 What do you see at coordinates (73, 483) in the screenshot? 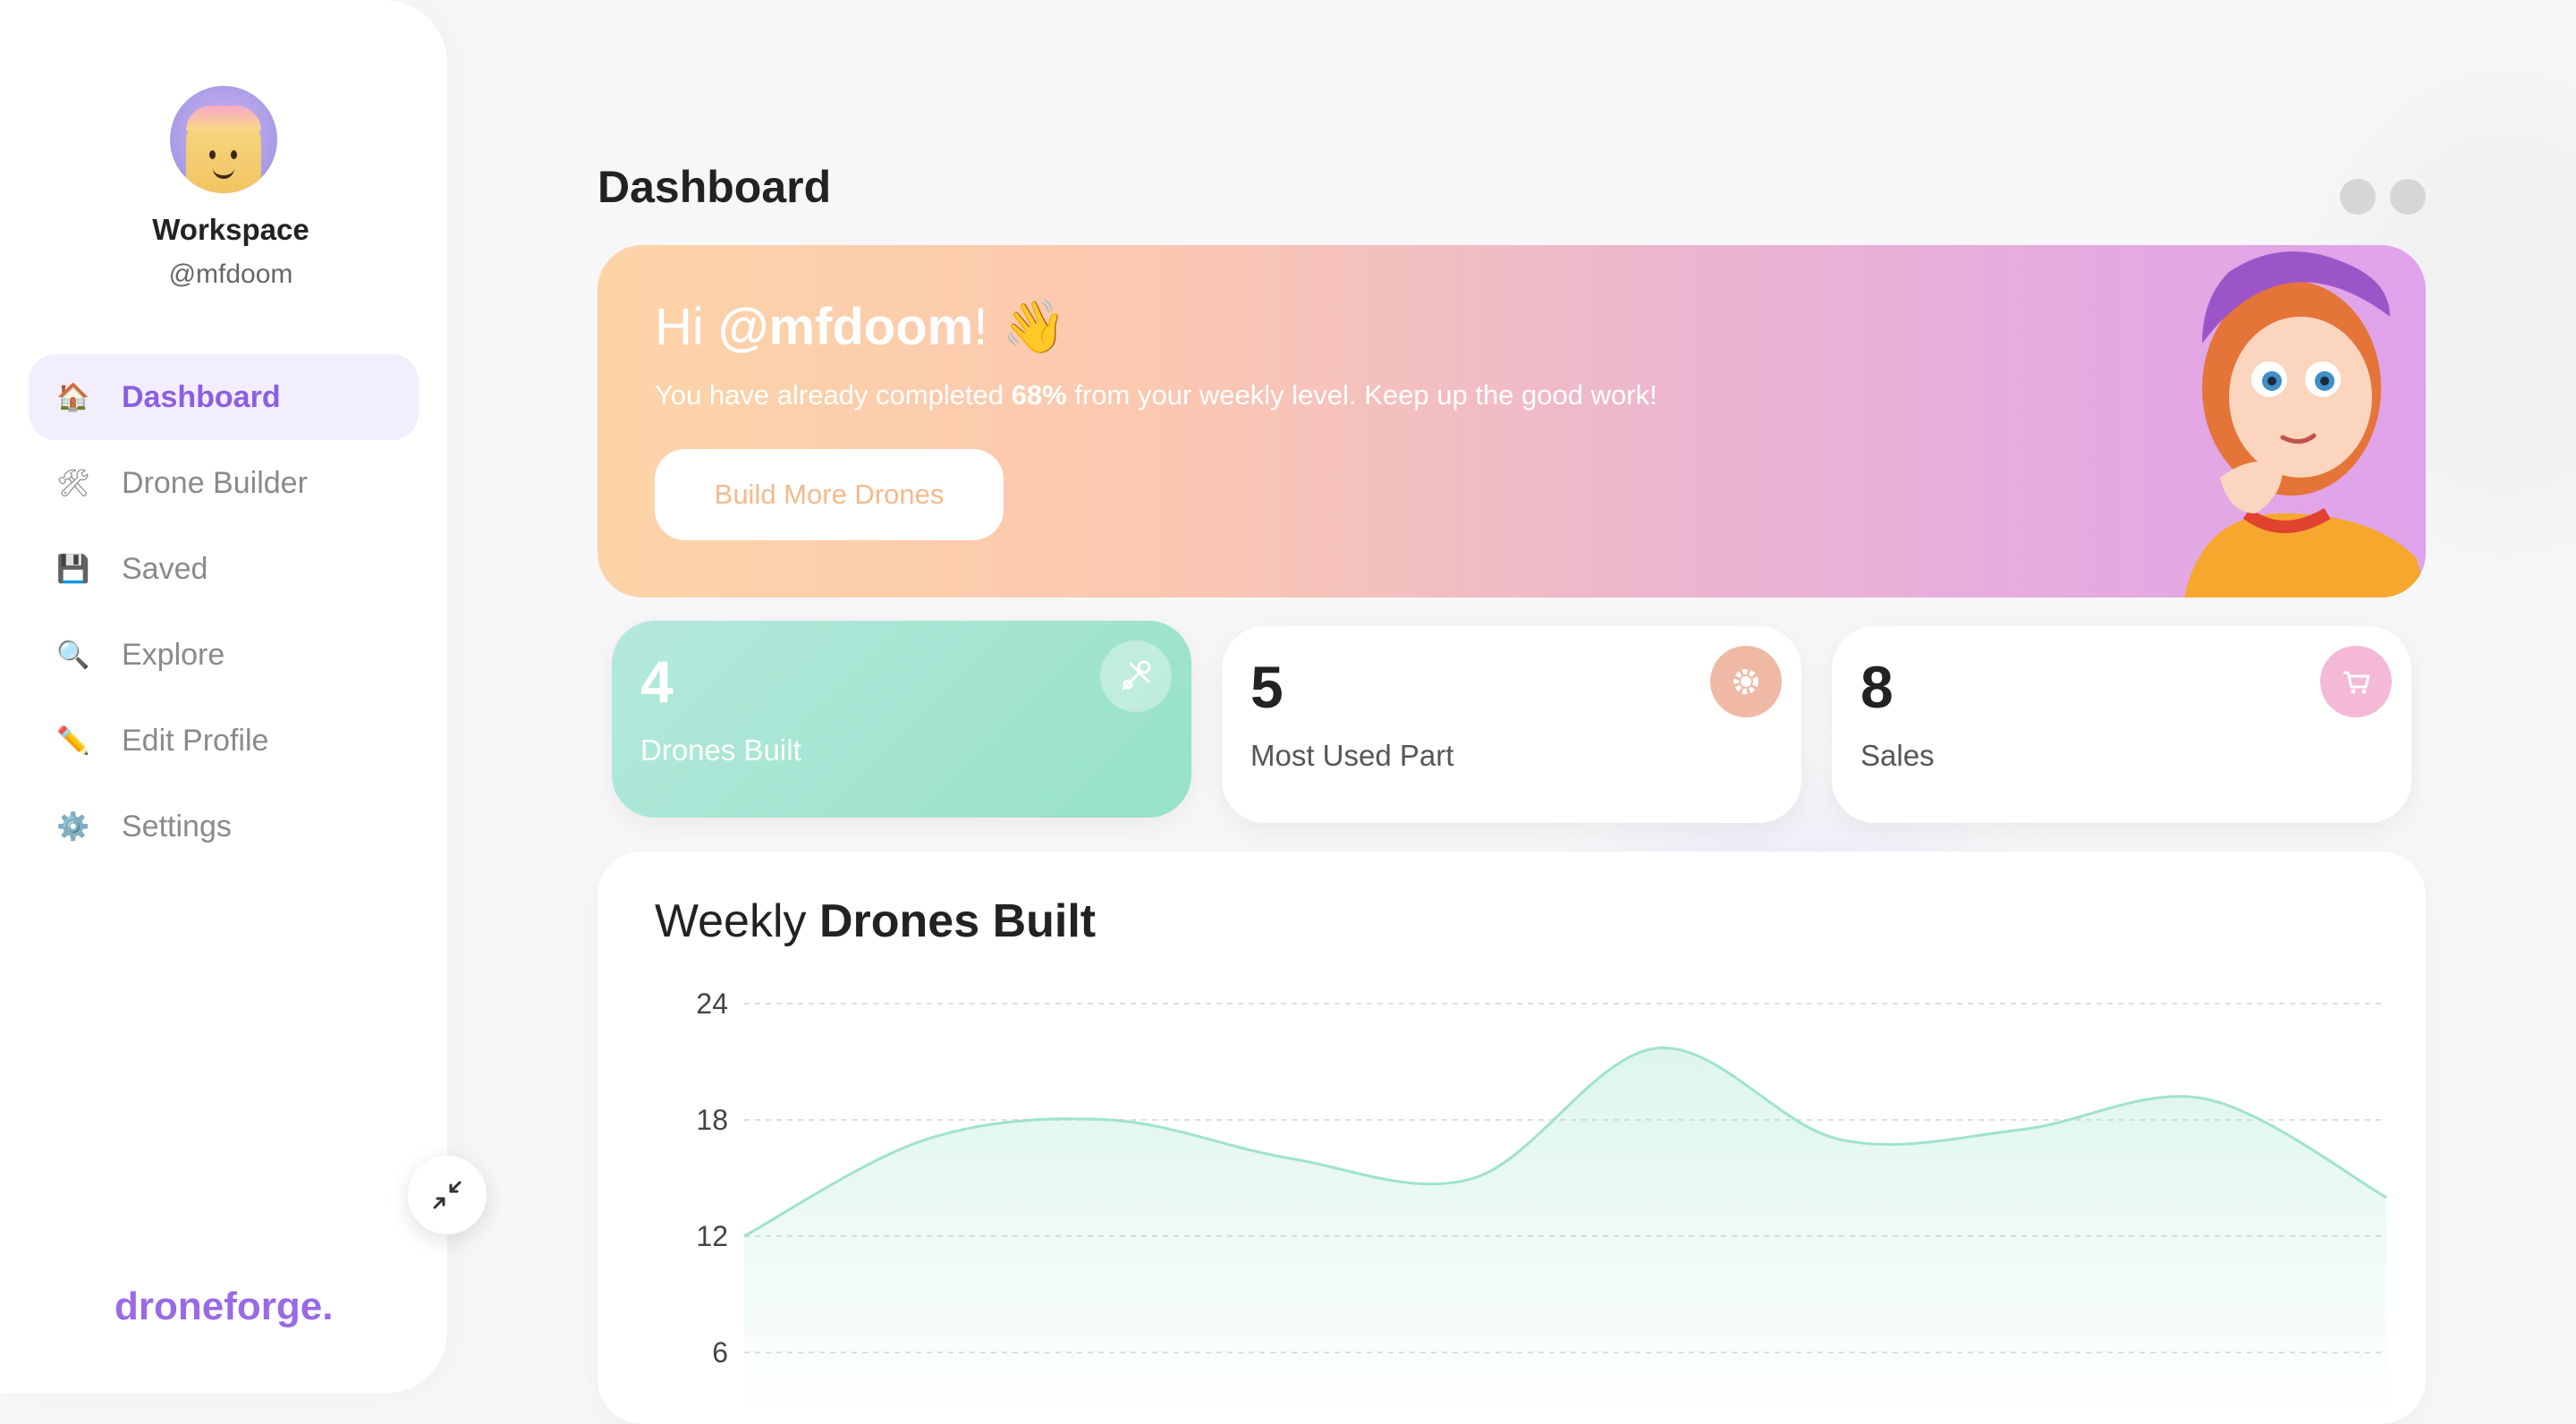
I see `tools-icon: 🛠` at bounding box center [73, 483].